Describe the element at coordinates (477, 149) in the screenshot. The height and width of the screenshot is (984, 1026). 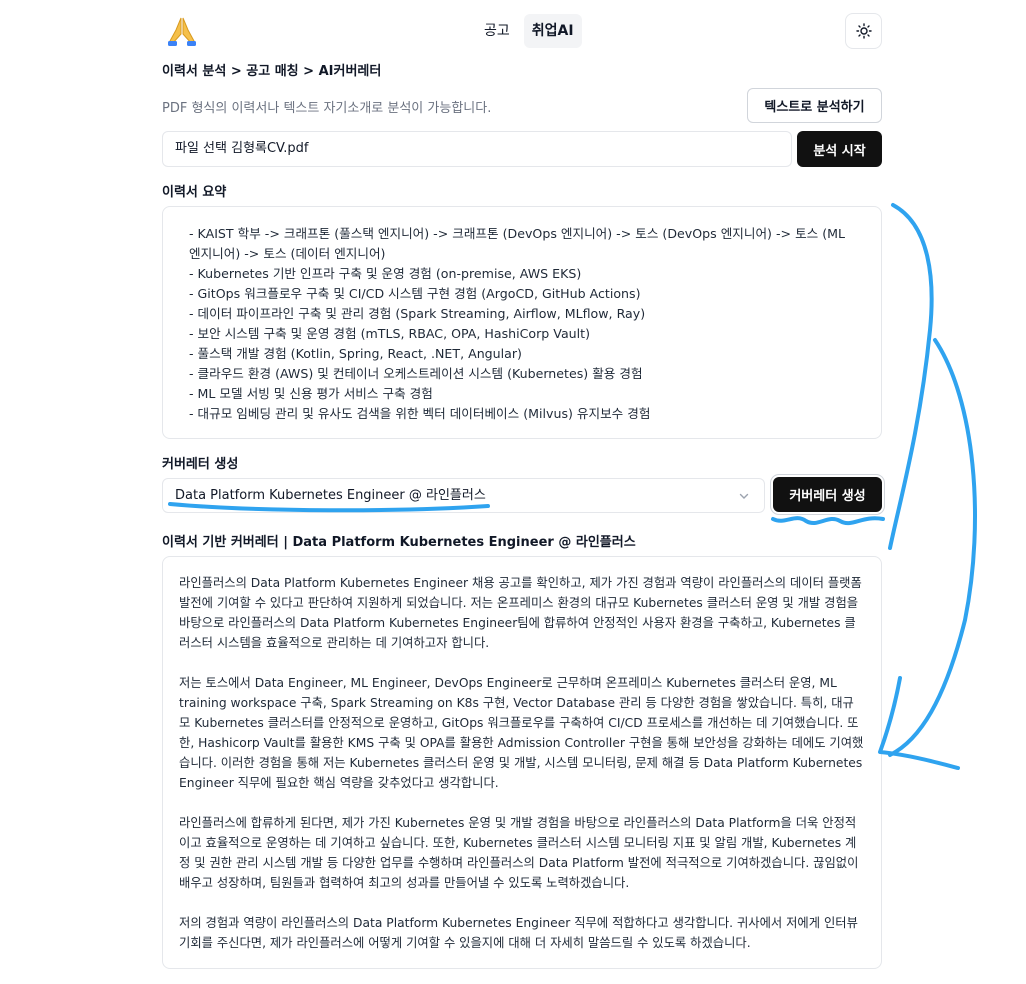
I see `file-input: 파일 선택 김형록CV.pdf` at that location.